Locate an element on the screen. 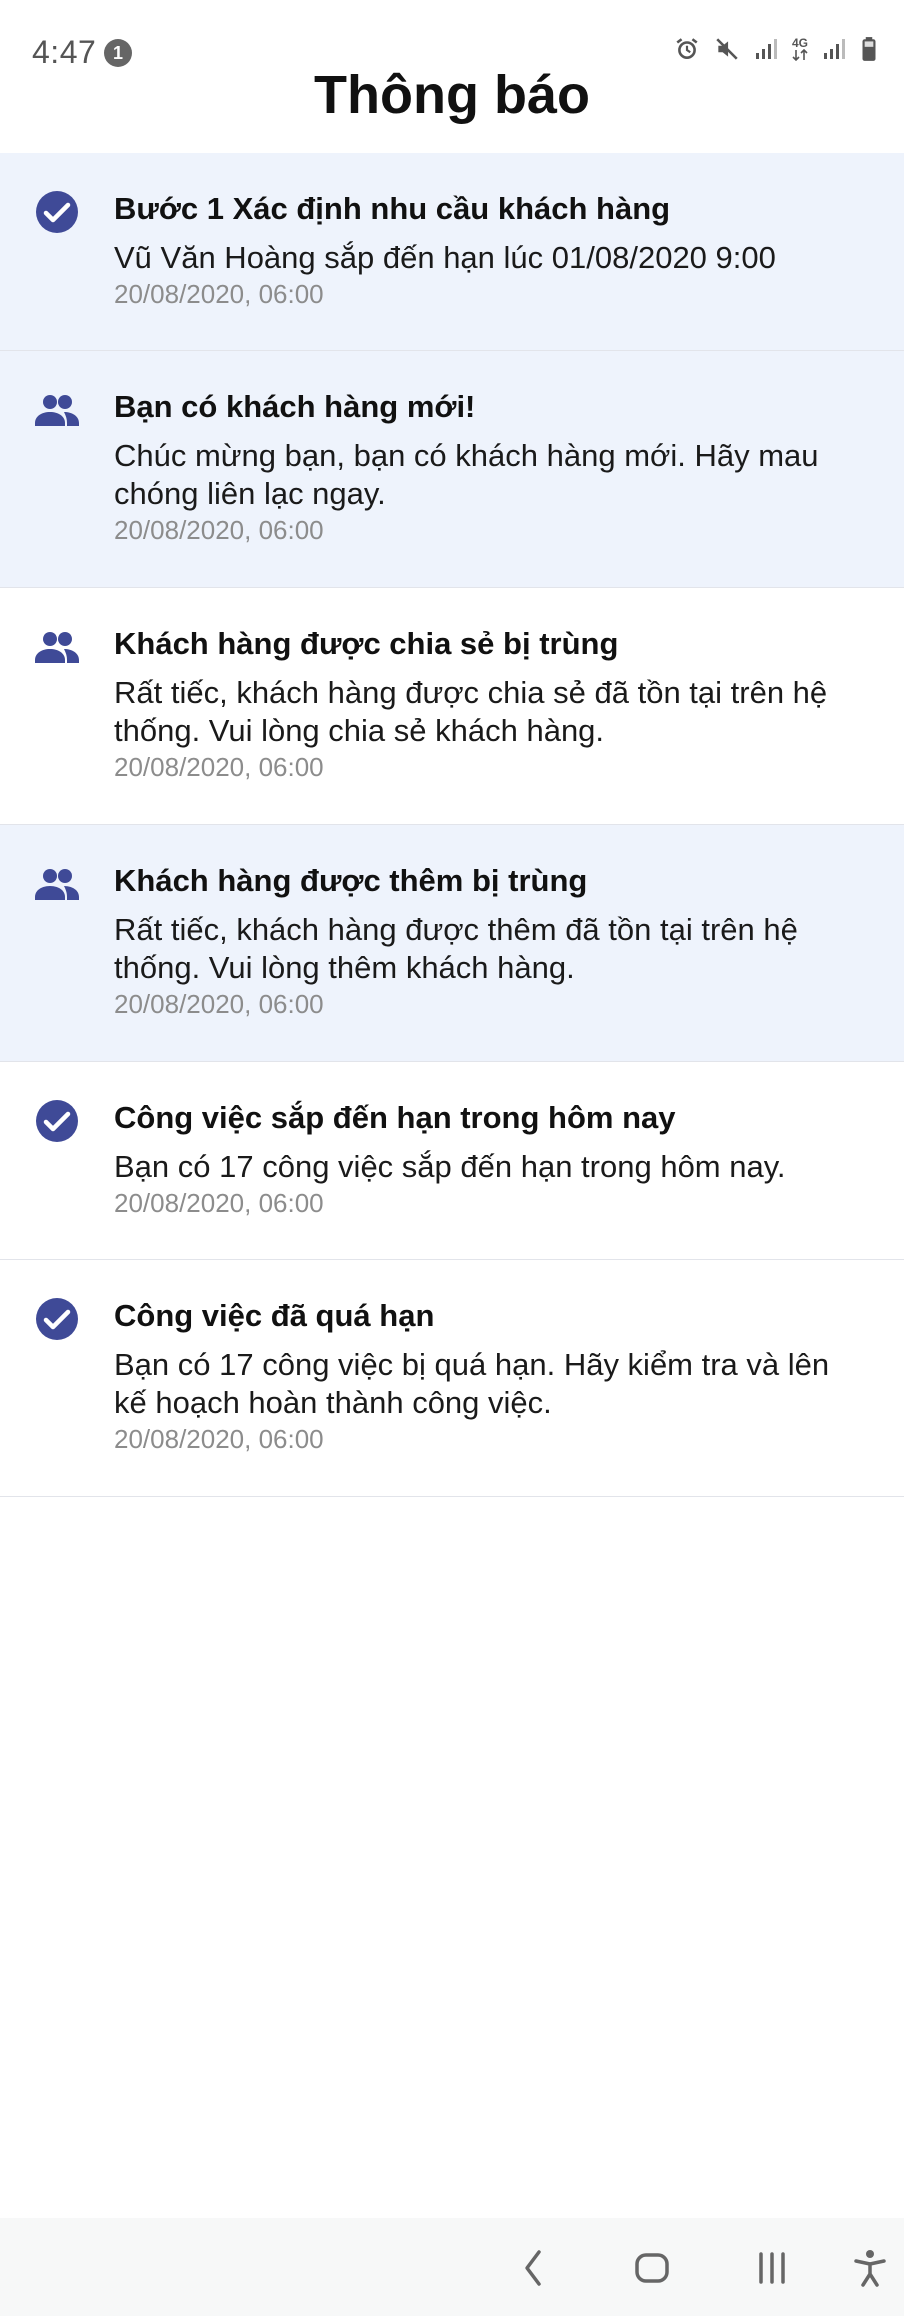  back-button is located at coordinates (534, 2268).